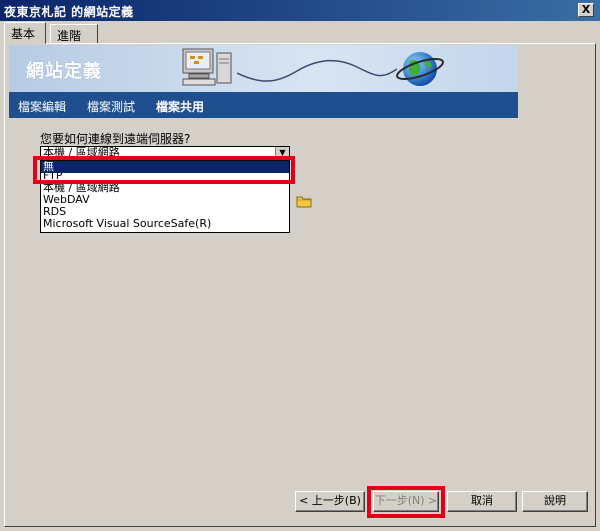 The height and width of the screenshot is (531, 600). I want to click on back-button: < 上一步(B), so click(330, 501).